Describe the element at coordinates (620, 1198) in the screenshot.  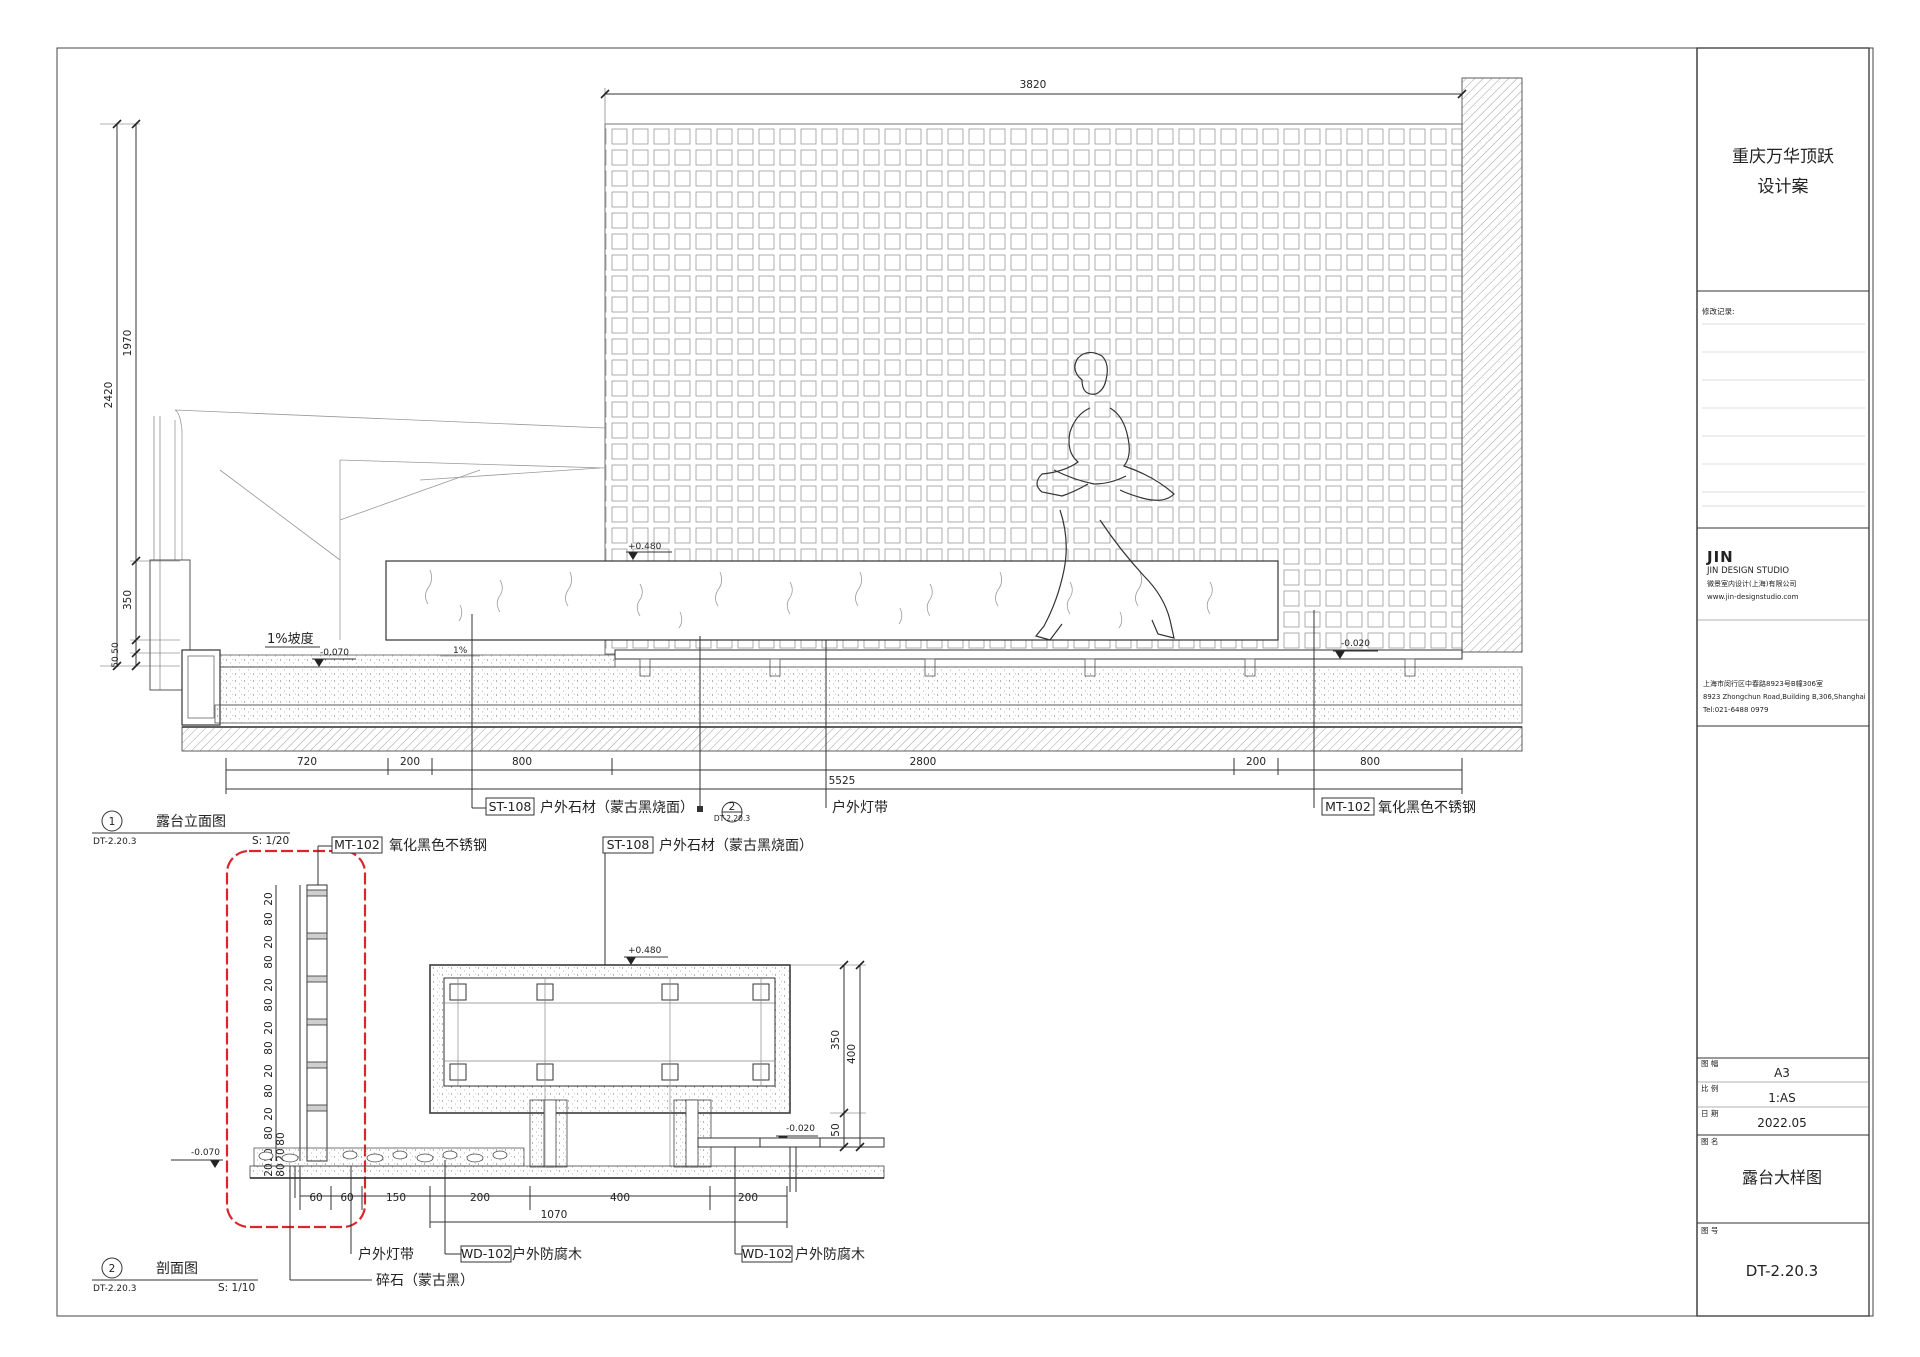
I see `hdim-400: 400` at that location.